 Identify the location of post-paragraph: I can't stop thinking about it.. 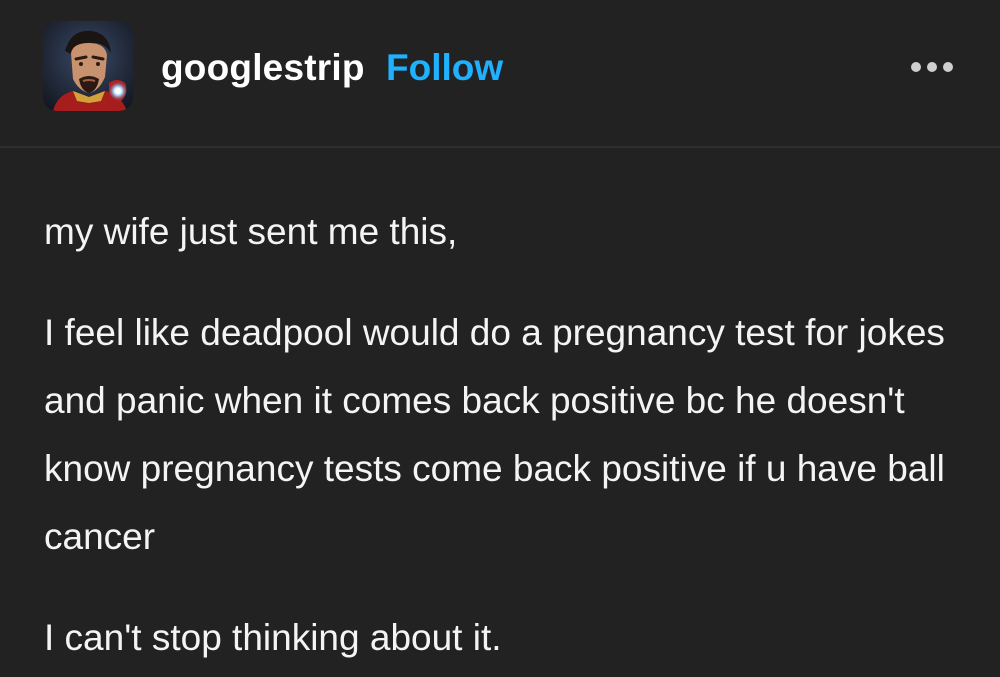
(273, 637).